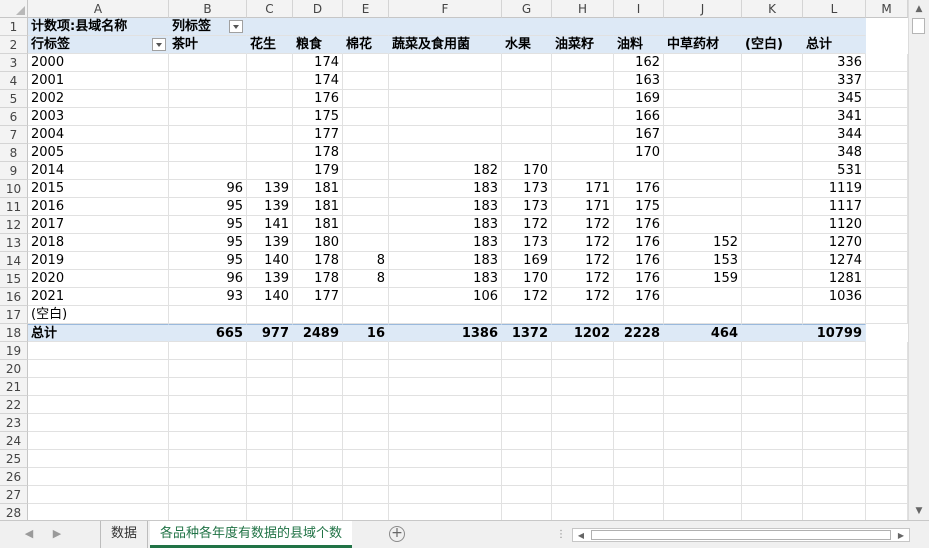 The width and height of the screenshot is (929, 548). Describe the element at coordinates (14, 189) in the screenshot. I see `row-header: 10` at that location.